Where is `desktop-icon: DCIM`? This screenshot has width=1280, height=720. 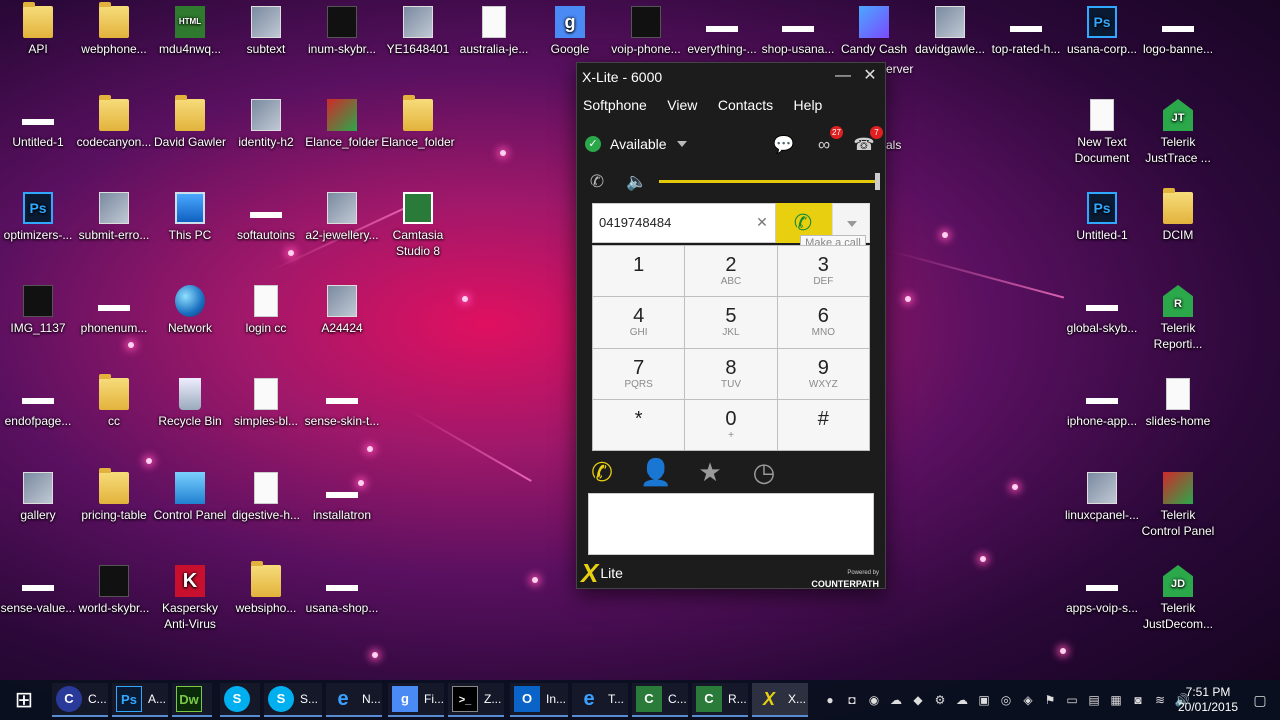
desktop-icon: DCIM is located at coordinates (1178, 215).